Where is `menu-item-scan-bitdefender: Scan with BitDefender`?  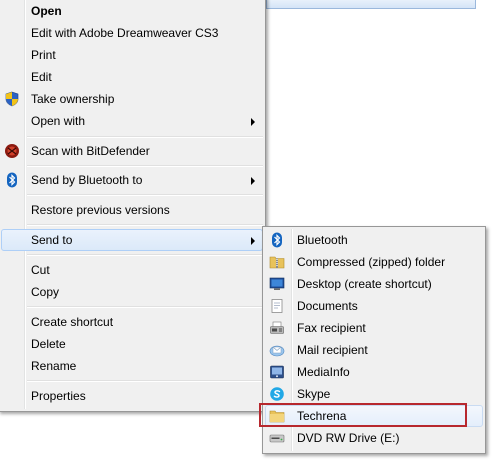
menu-item-scan-bitdefender: Scan with BitDefender is located at coordinates (132, 151).